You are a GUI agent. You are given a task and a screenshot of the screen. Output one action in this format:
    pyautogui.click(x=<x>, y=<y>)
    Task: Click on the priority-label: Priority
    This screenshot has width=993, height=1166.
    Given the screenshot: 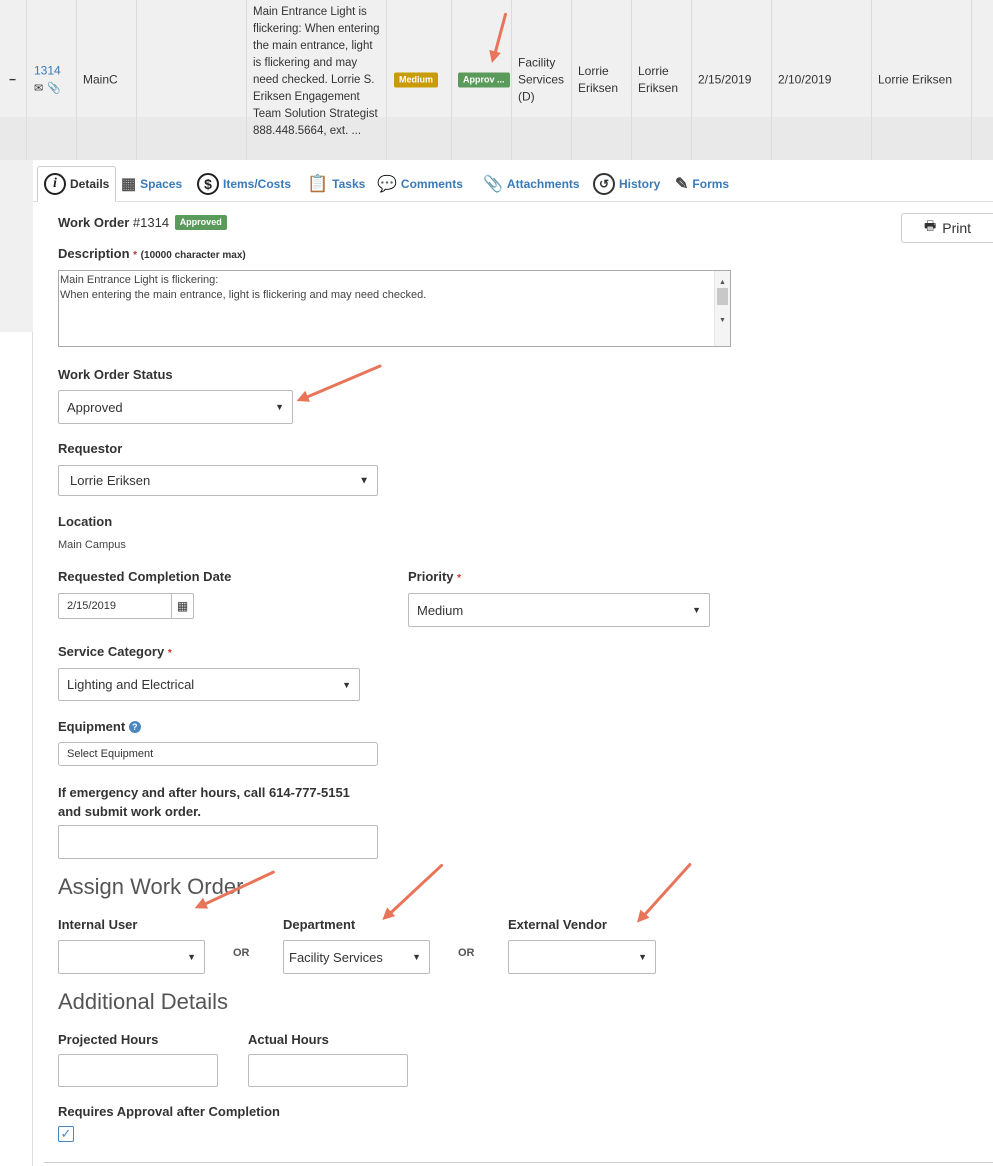 What is the action you would take?
    pyautogui.click(x=431, y=576)
    